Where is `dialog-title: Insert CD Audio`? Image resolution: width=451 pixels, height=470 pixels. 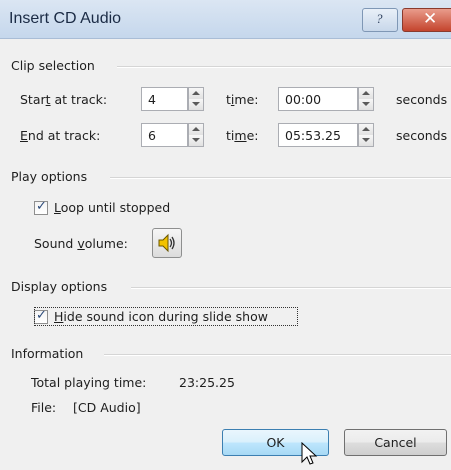
dialog-title: Insert CD Audio is located at coordinates (65, 18).